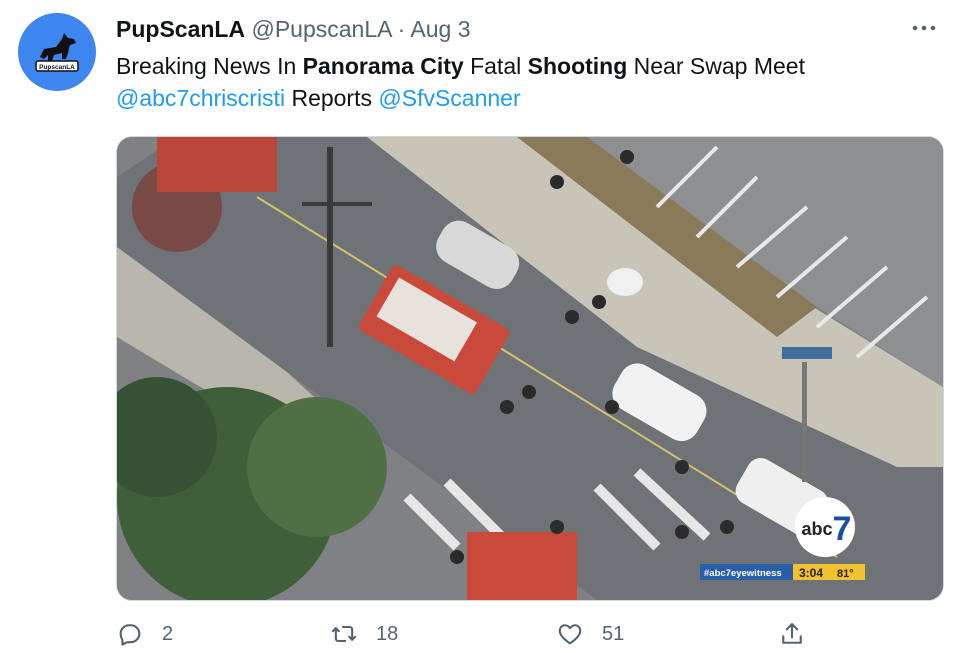  I want to click on dog-logo-icon: PupscanLA, so click(57, 52).